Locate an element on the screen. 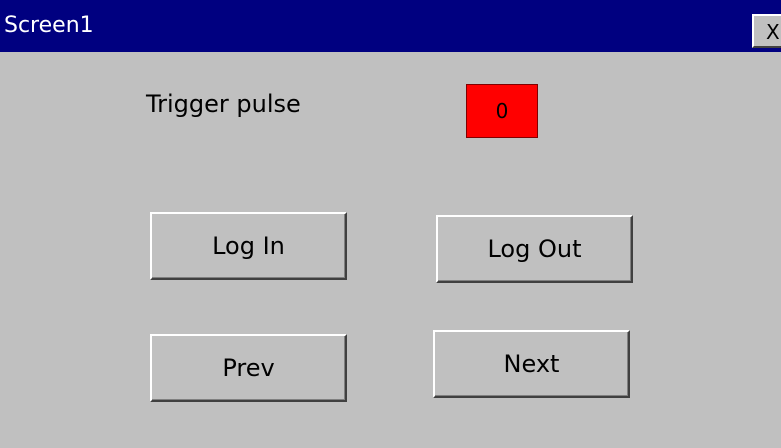  log-in-button: Log In is located at coordinates (248, 246).